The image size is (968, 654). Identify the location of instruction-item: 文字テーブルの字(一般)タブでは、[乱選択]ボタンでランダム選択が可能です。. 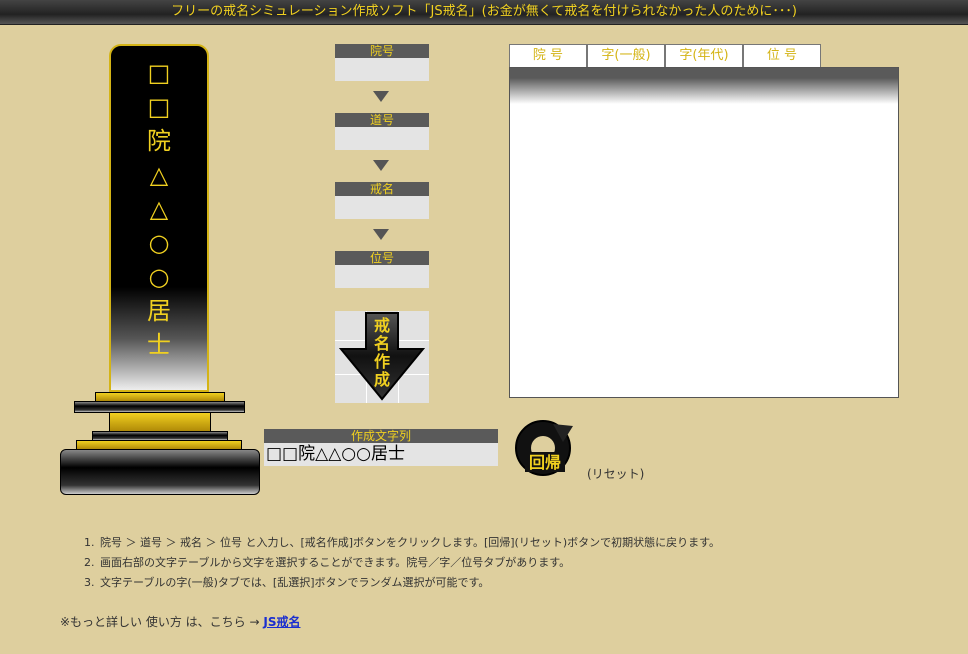
(409, 583).